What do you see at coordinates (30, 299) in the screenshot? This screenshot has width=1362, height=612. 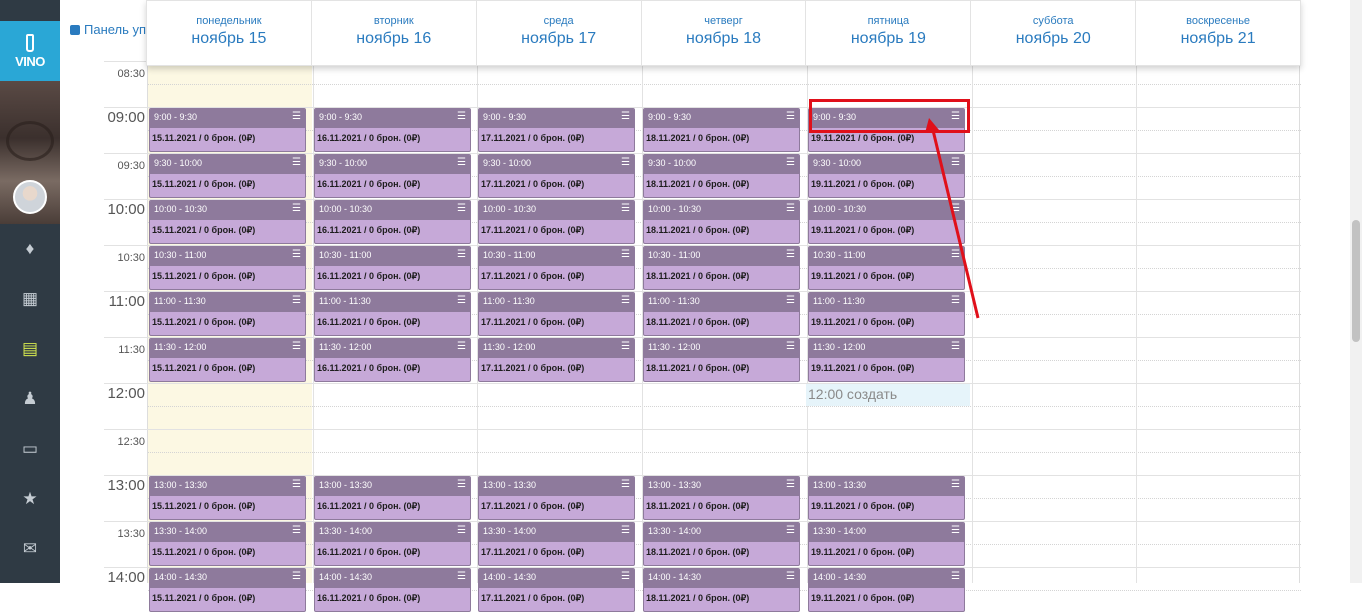 I see `calendar-icon: ▦` at bounding box center [30, 299].